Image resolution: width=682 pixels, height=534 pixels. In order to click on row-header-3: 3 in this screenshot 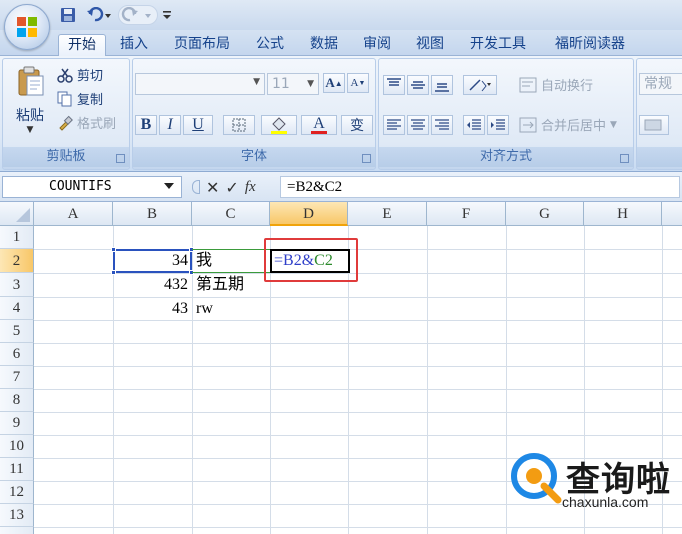, I will do `click(17, 285)`.